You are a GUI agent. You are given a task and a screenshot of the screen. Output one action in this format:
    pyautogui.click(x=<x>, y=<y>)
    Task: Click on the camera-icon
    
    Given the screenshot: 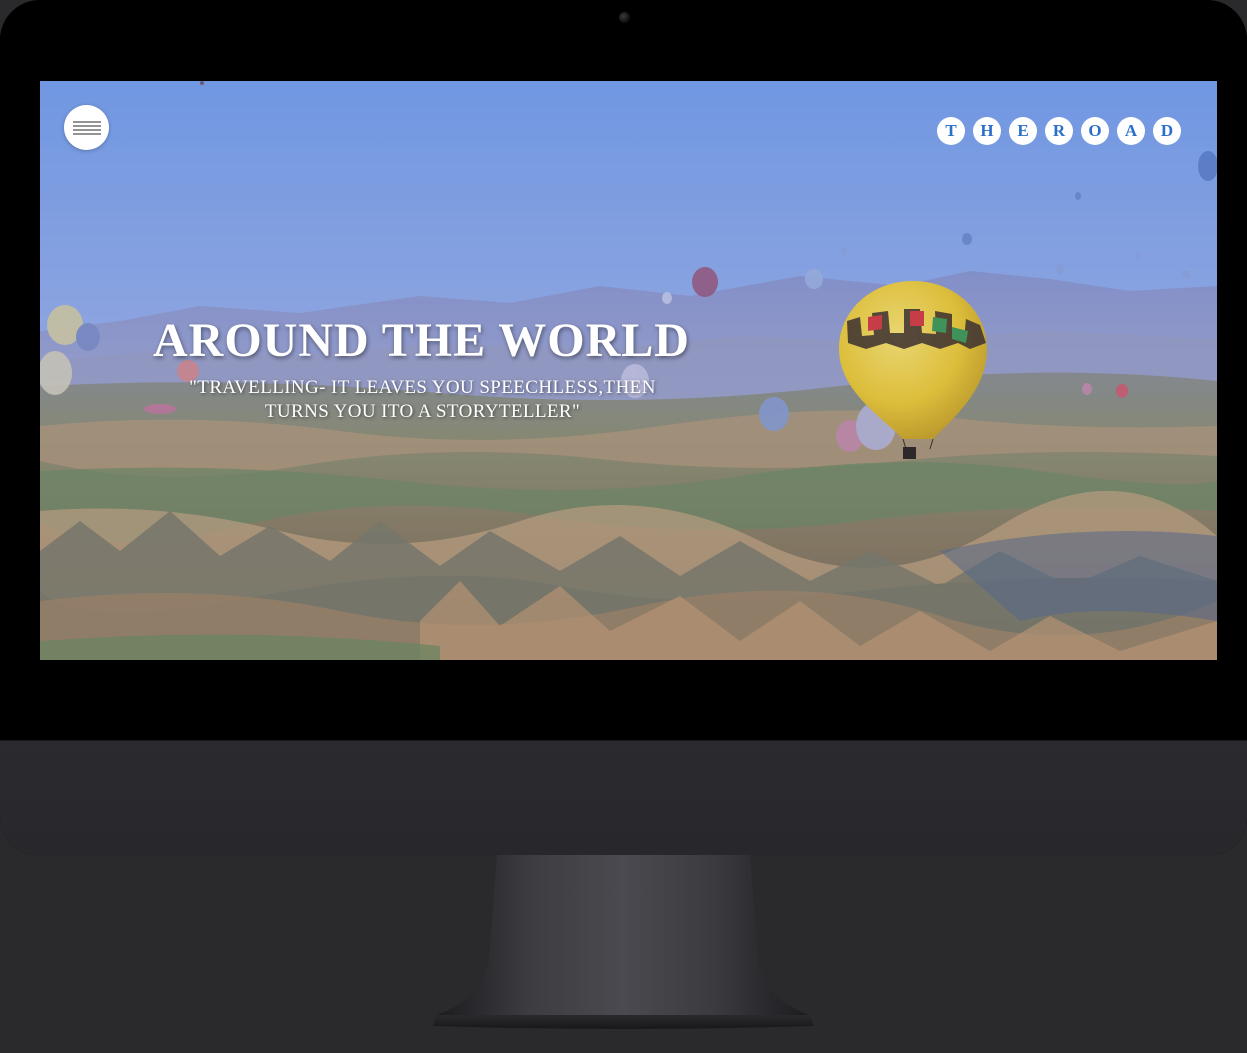 What is the action you would take?
    pyautogui.click(x=624, y=17)
    